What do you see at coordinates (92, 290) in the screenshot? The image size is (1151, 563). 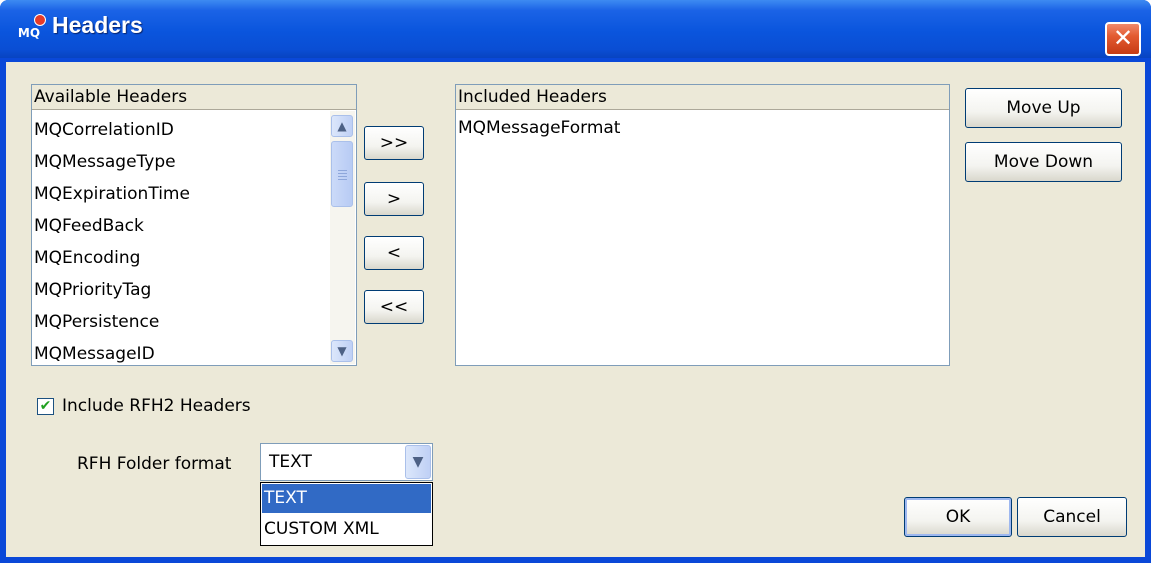 I see `list-item: MQPriorityTag` at bounding box center [92, 290].